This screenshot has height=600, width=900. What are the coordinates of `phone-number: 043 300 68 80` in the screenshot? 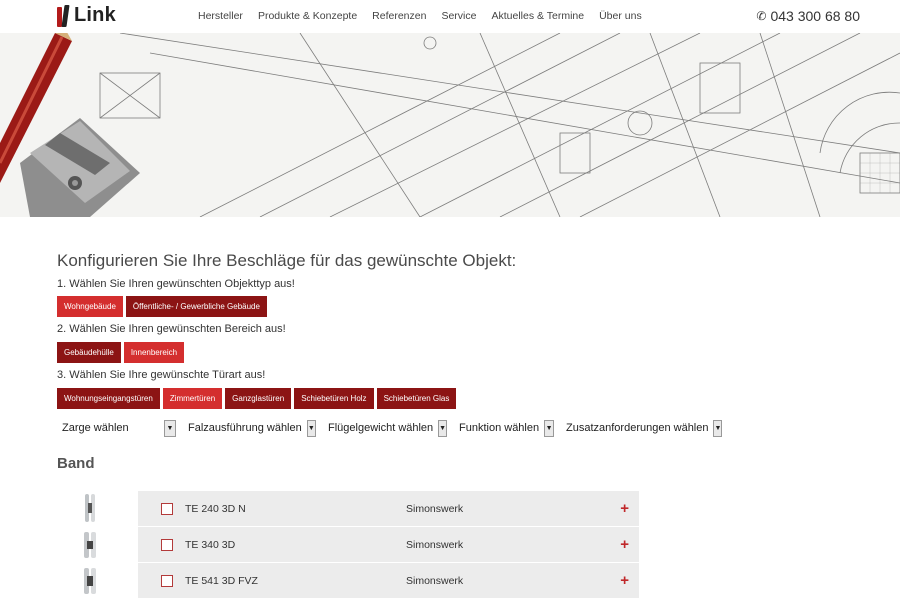 It's located at (815, 16).